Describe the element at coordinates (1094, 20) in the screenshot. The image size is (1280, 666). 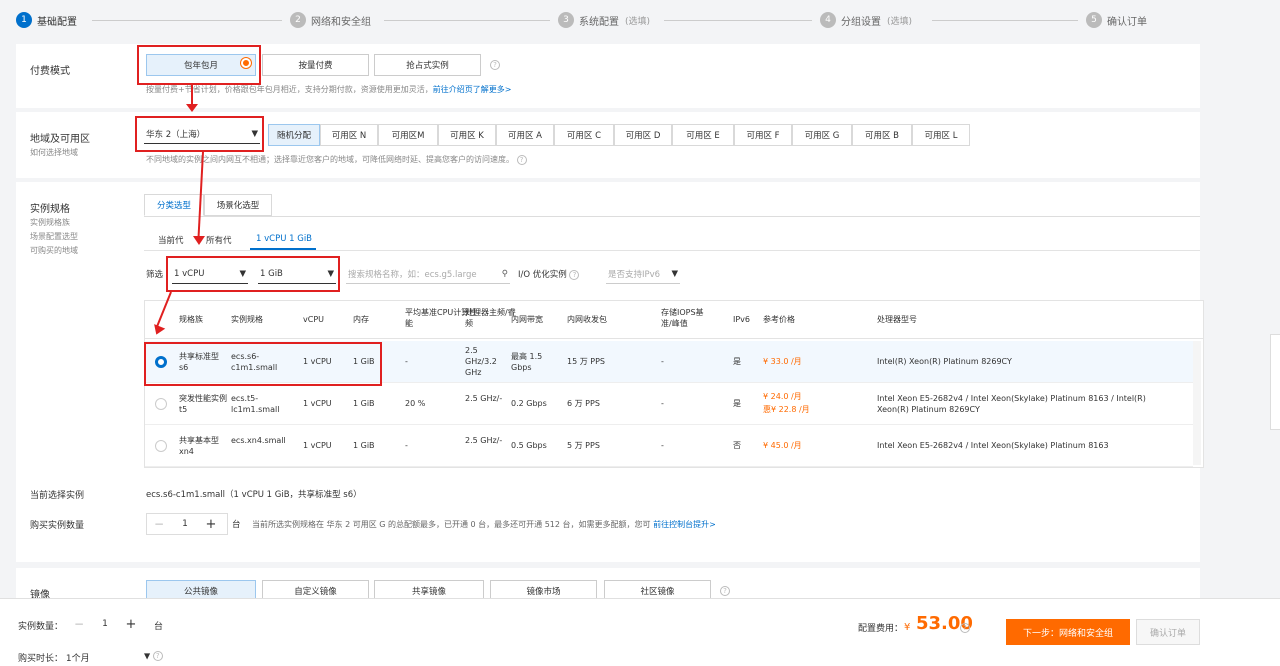
I see `step-number: 5` at that location.